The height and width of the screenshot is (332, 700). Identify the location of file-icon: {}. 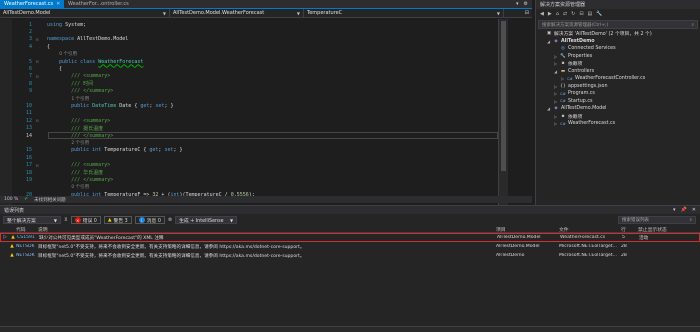
(563, 86).